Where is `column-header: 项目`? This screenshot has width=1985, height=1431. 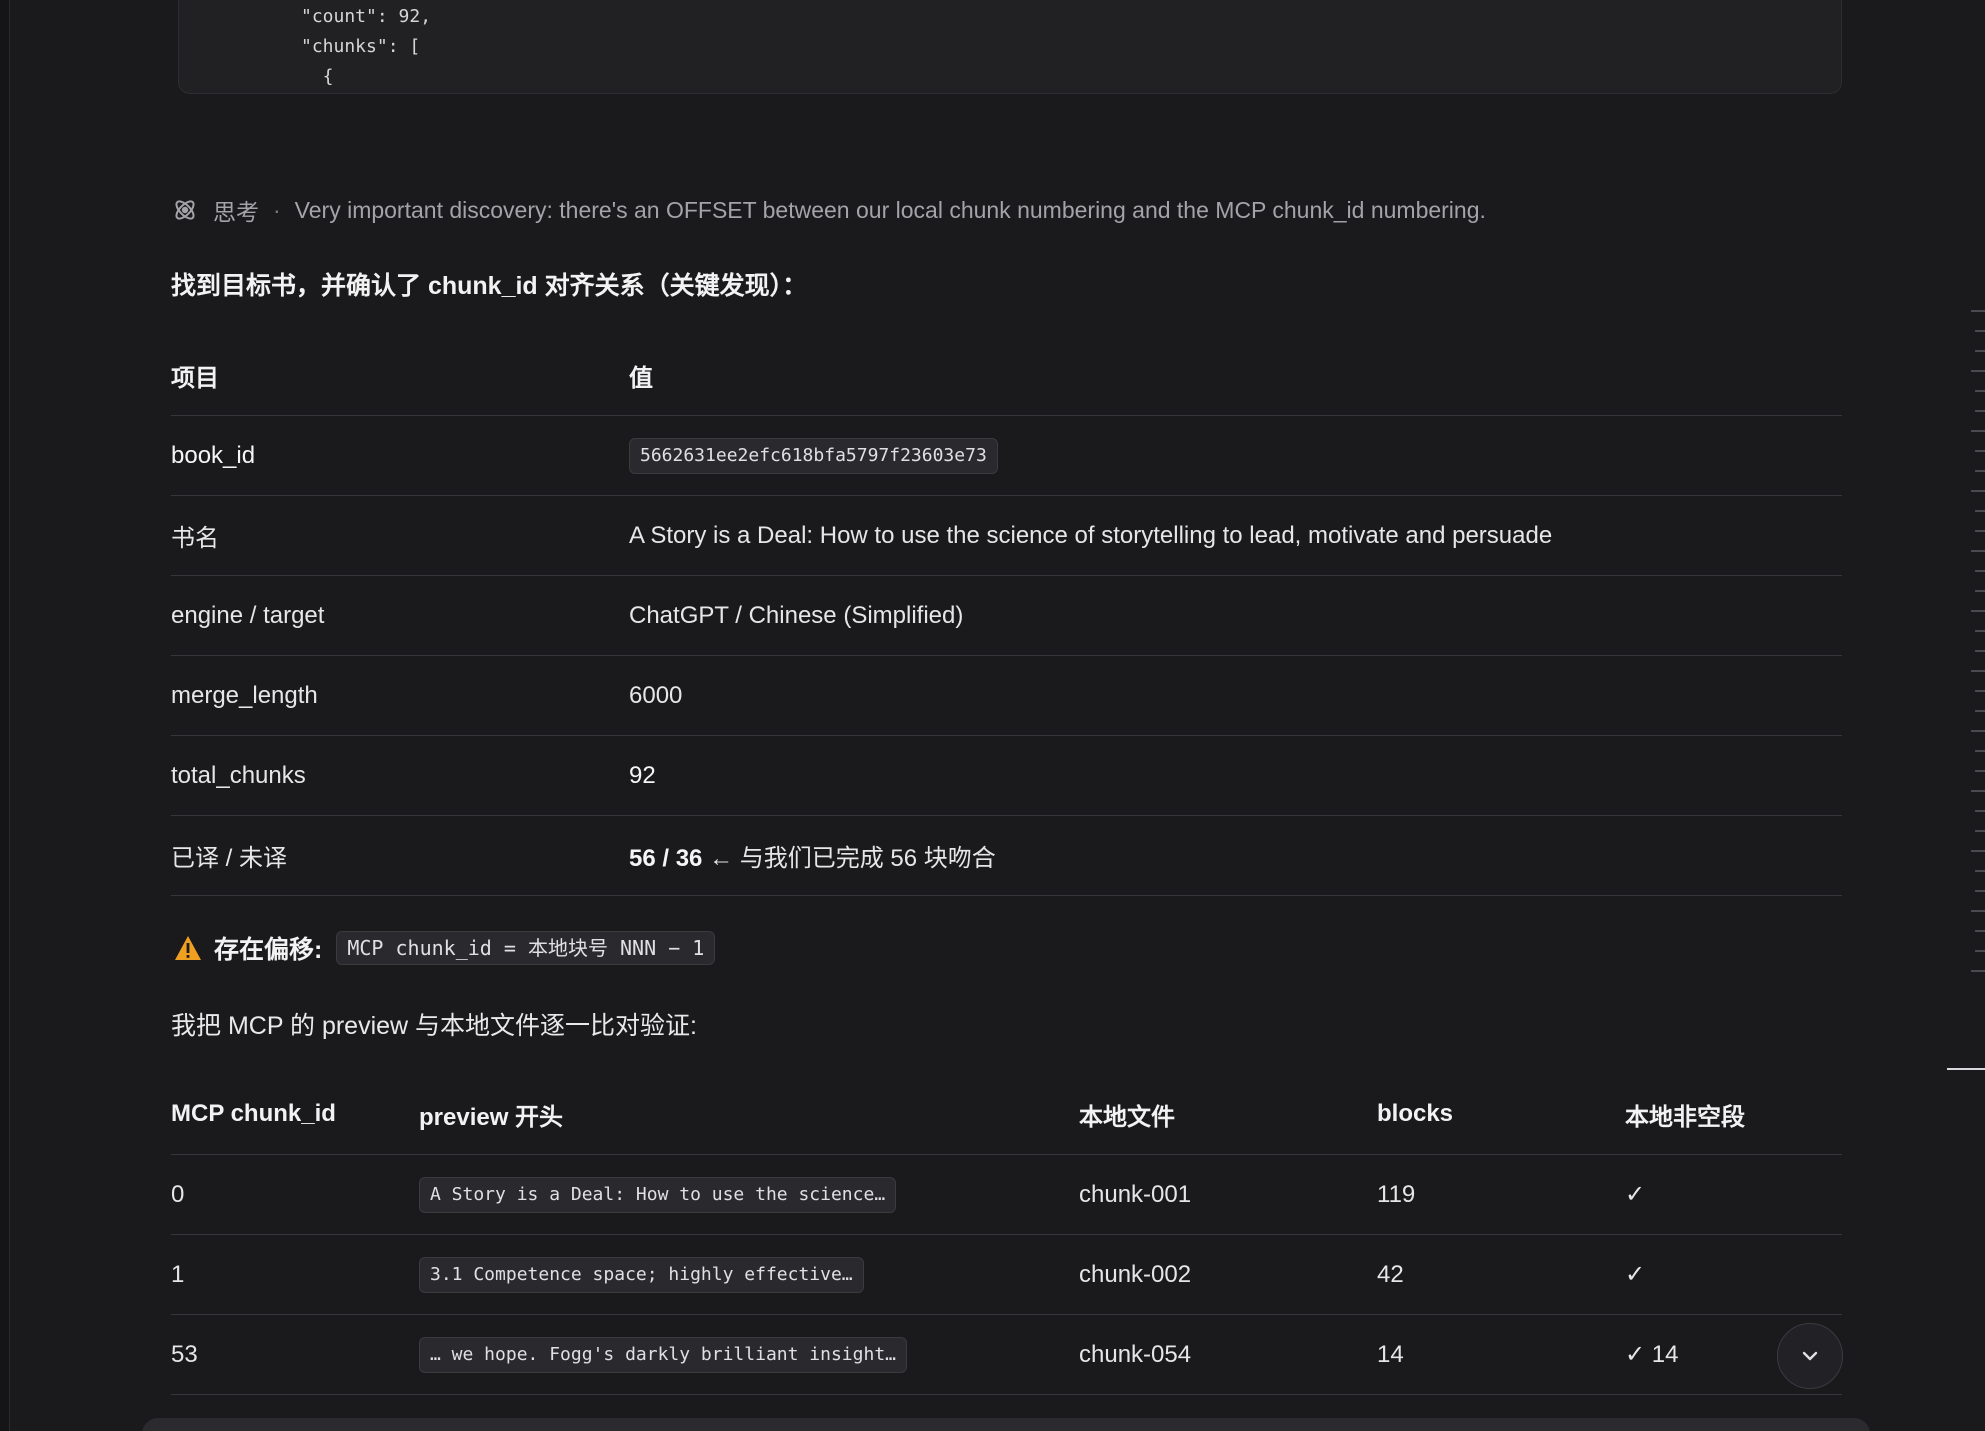
column-header: 项目 is located at coordinates (400, 375).